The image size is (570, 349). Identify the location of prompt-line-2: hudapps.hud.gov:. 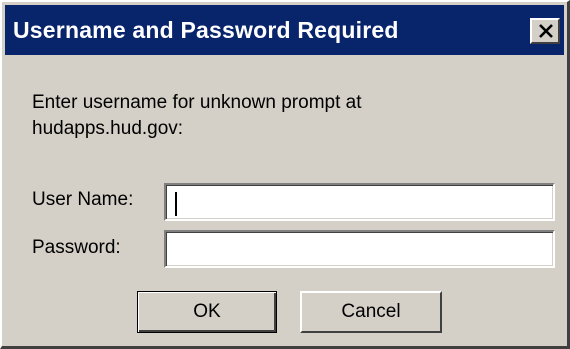
(108, 128).